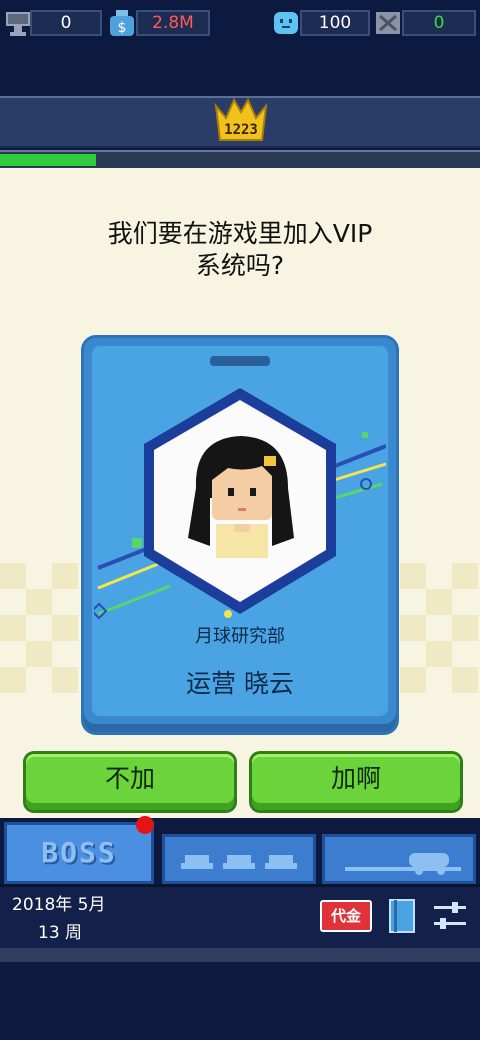 The image size is (480, 1040). I want to click on game-progress-label: 游戏完成度 40%, so click(232, 160).